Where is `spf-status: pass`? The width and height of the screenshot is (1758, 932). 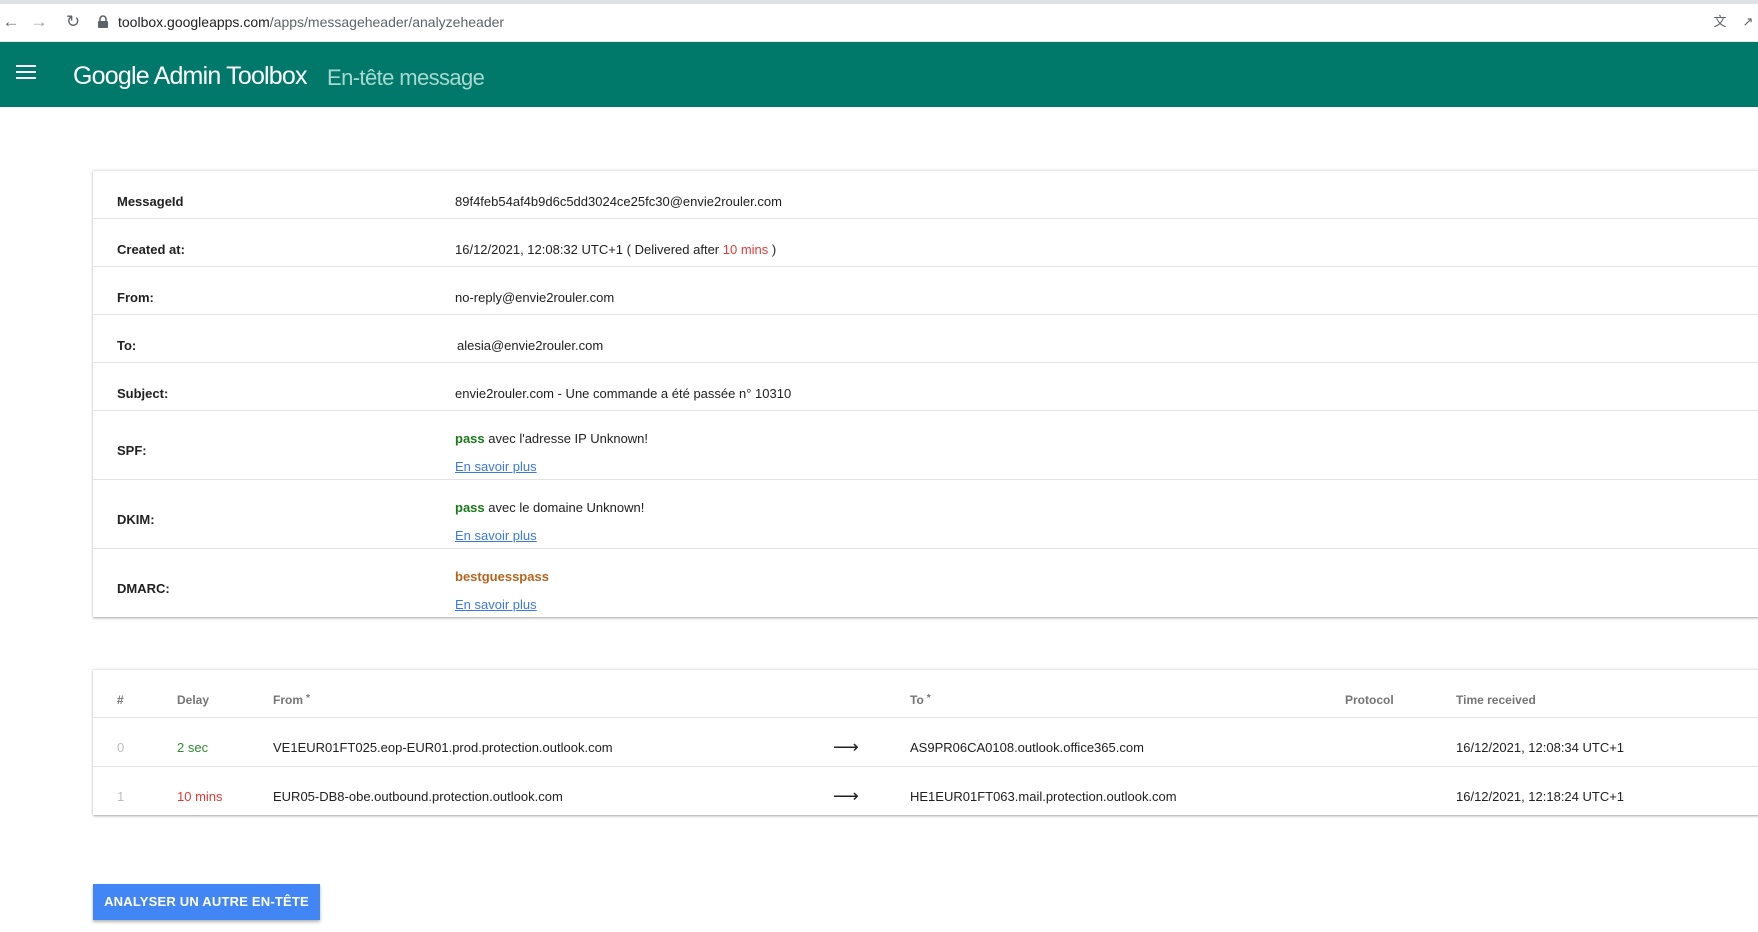
spf-status: pass is located at coordinates (470, 438).